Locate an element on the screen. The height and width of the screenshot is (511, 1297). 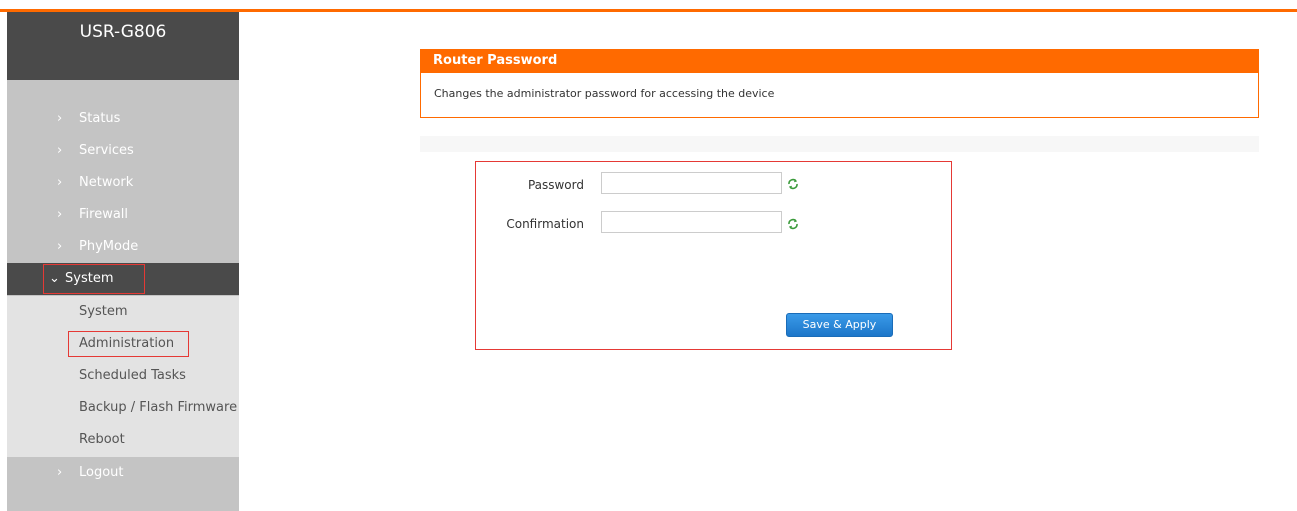
submenu-item-scheduled-tasks: Scheduled Tasks is located at coordinates (123, 376).